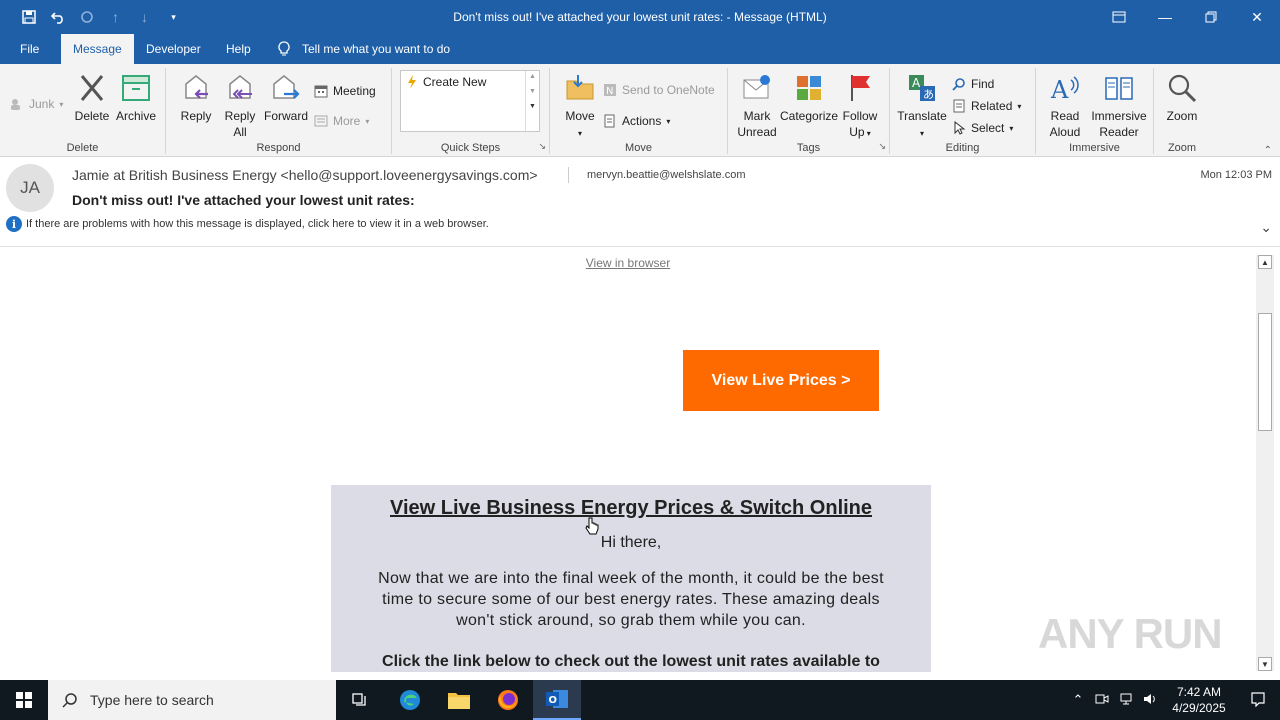 This screenshot has height=720, width=1280. I want to click on start-button, so click(24, 700).